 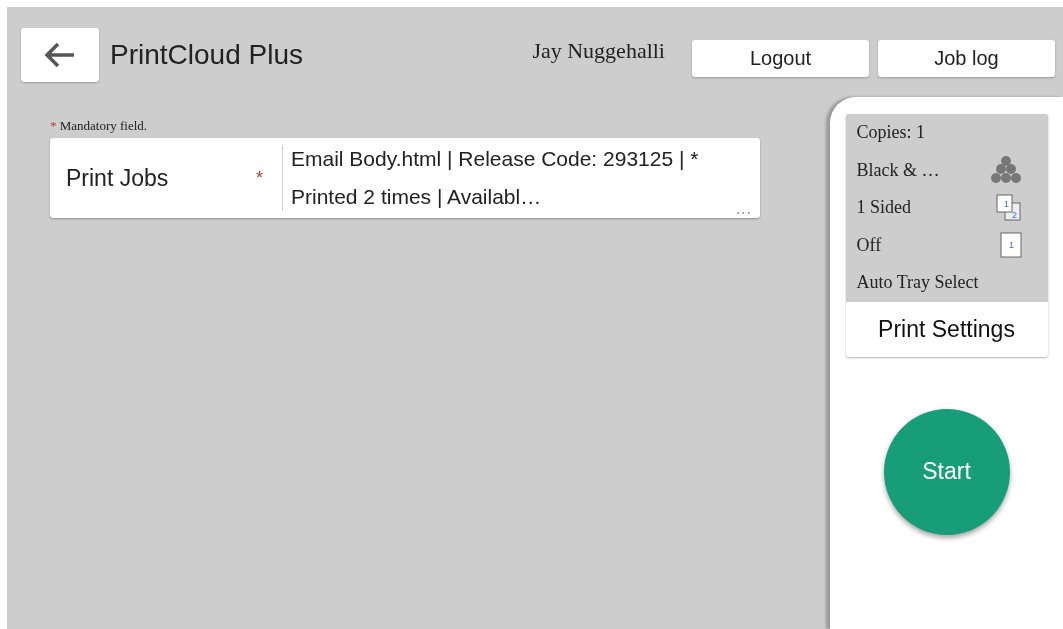 What do you see at coordinates (1010, 245) in the screenshot?
I see `page-icon: 1` at bounding box center [1010, 245].